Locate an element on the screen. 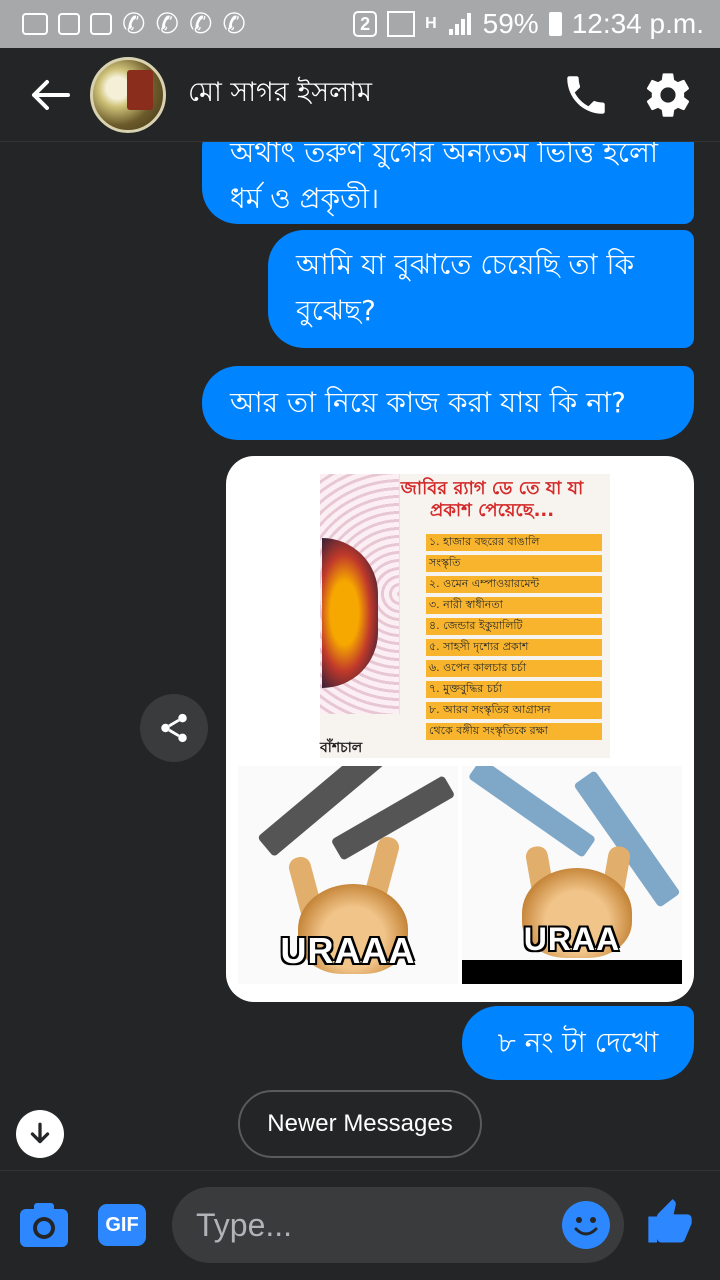 This screenshot has height=1280, width=720. signal-box-icon is located at coordinates (401, 24).